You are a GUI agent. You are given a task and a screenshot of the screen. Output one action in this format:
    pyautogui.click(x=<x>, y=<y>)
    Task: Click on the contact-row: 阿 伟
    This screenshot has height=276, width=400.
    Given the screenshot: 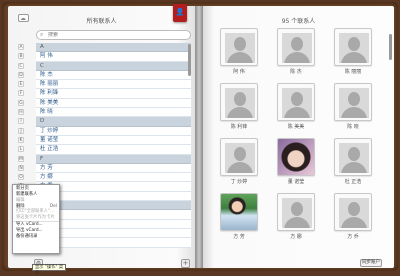 What is the action you would take?
    pyautogui.click(x=113, y=57)
    